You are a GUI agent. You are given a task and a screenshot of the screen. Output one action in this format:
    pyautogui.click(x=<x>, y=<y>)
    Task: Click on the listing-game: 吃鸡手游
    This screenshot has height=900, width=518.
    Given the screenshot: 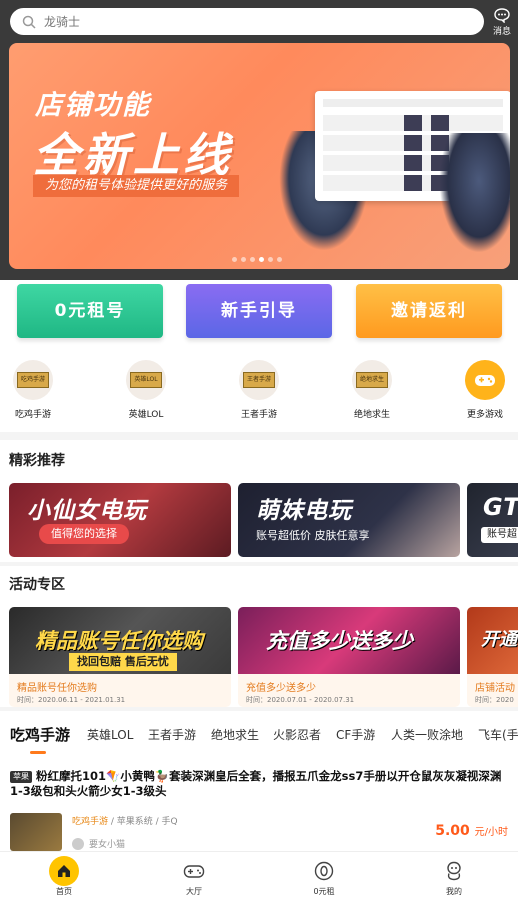 What is the action you would take?
    pyautogui.click(x=90, y=822)
    